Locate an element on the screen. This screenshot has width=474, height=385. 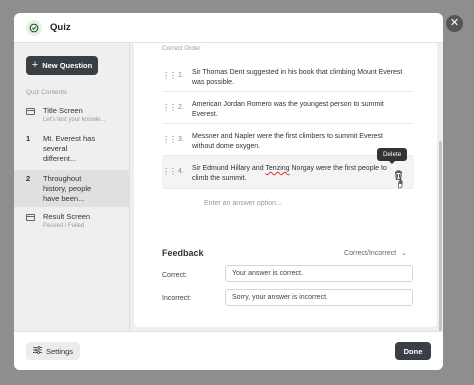
new-question-button: + New Question is located at coordinates (62, 65).